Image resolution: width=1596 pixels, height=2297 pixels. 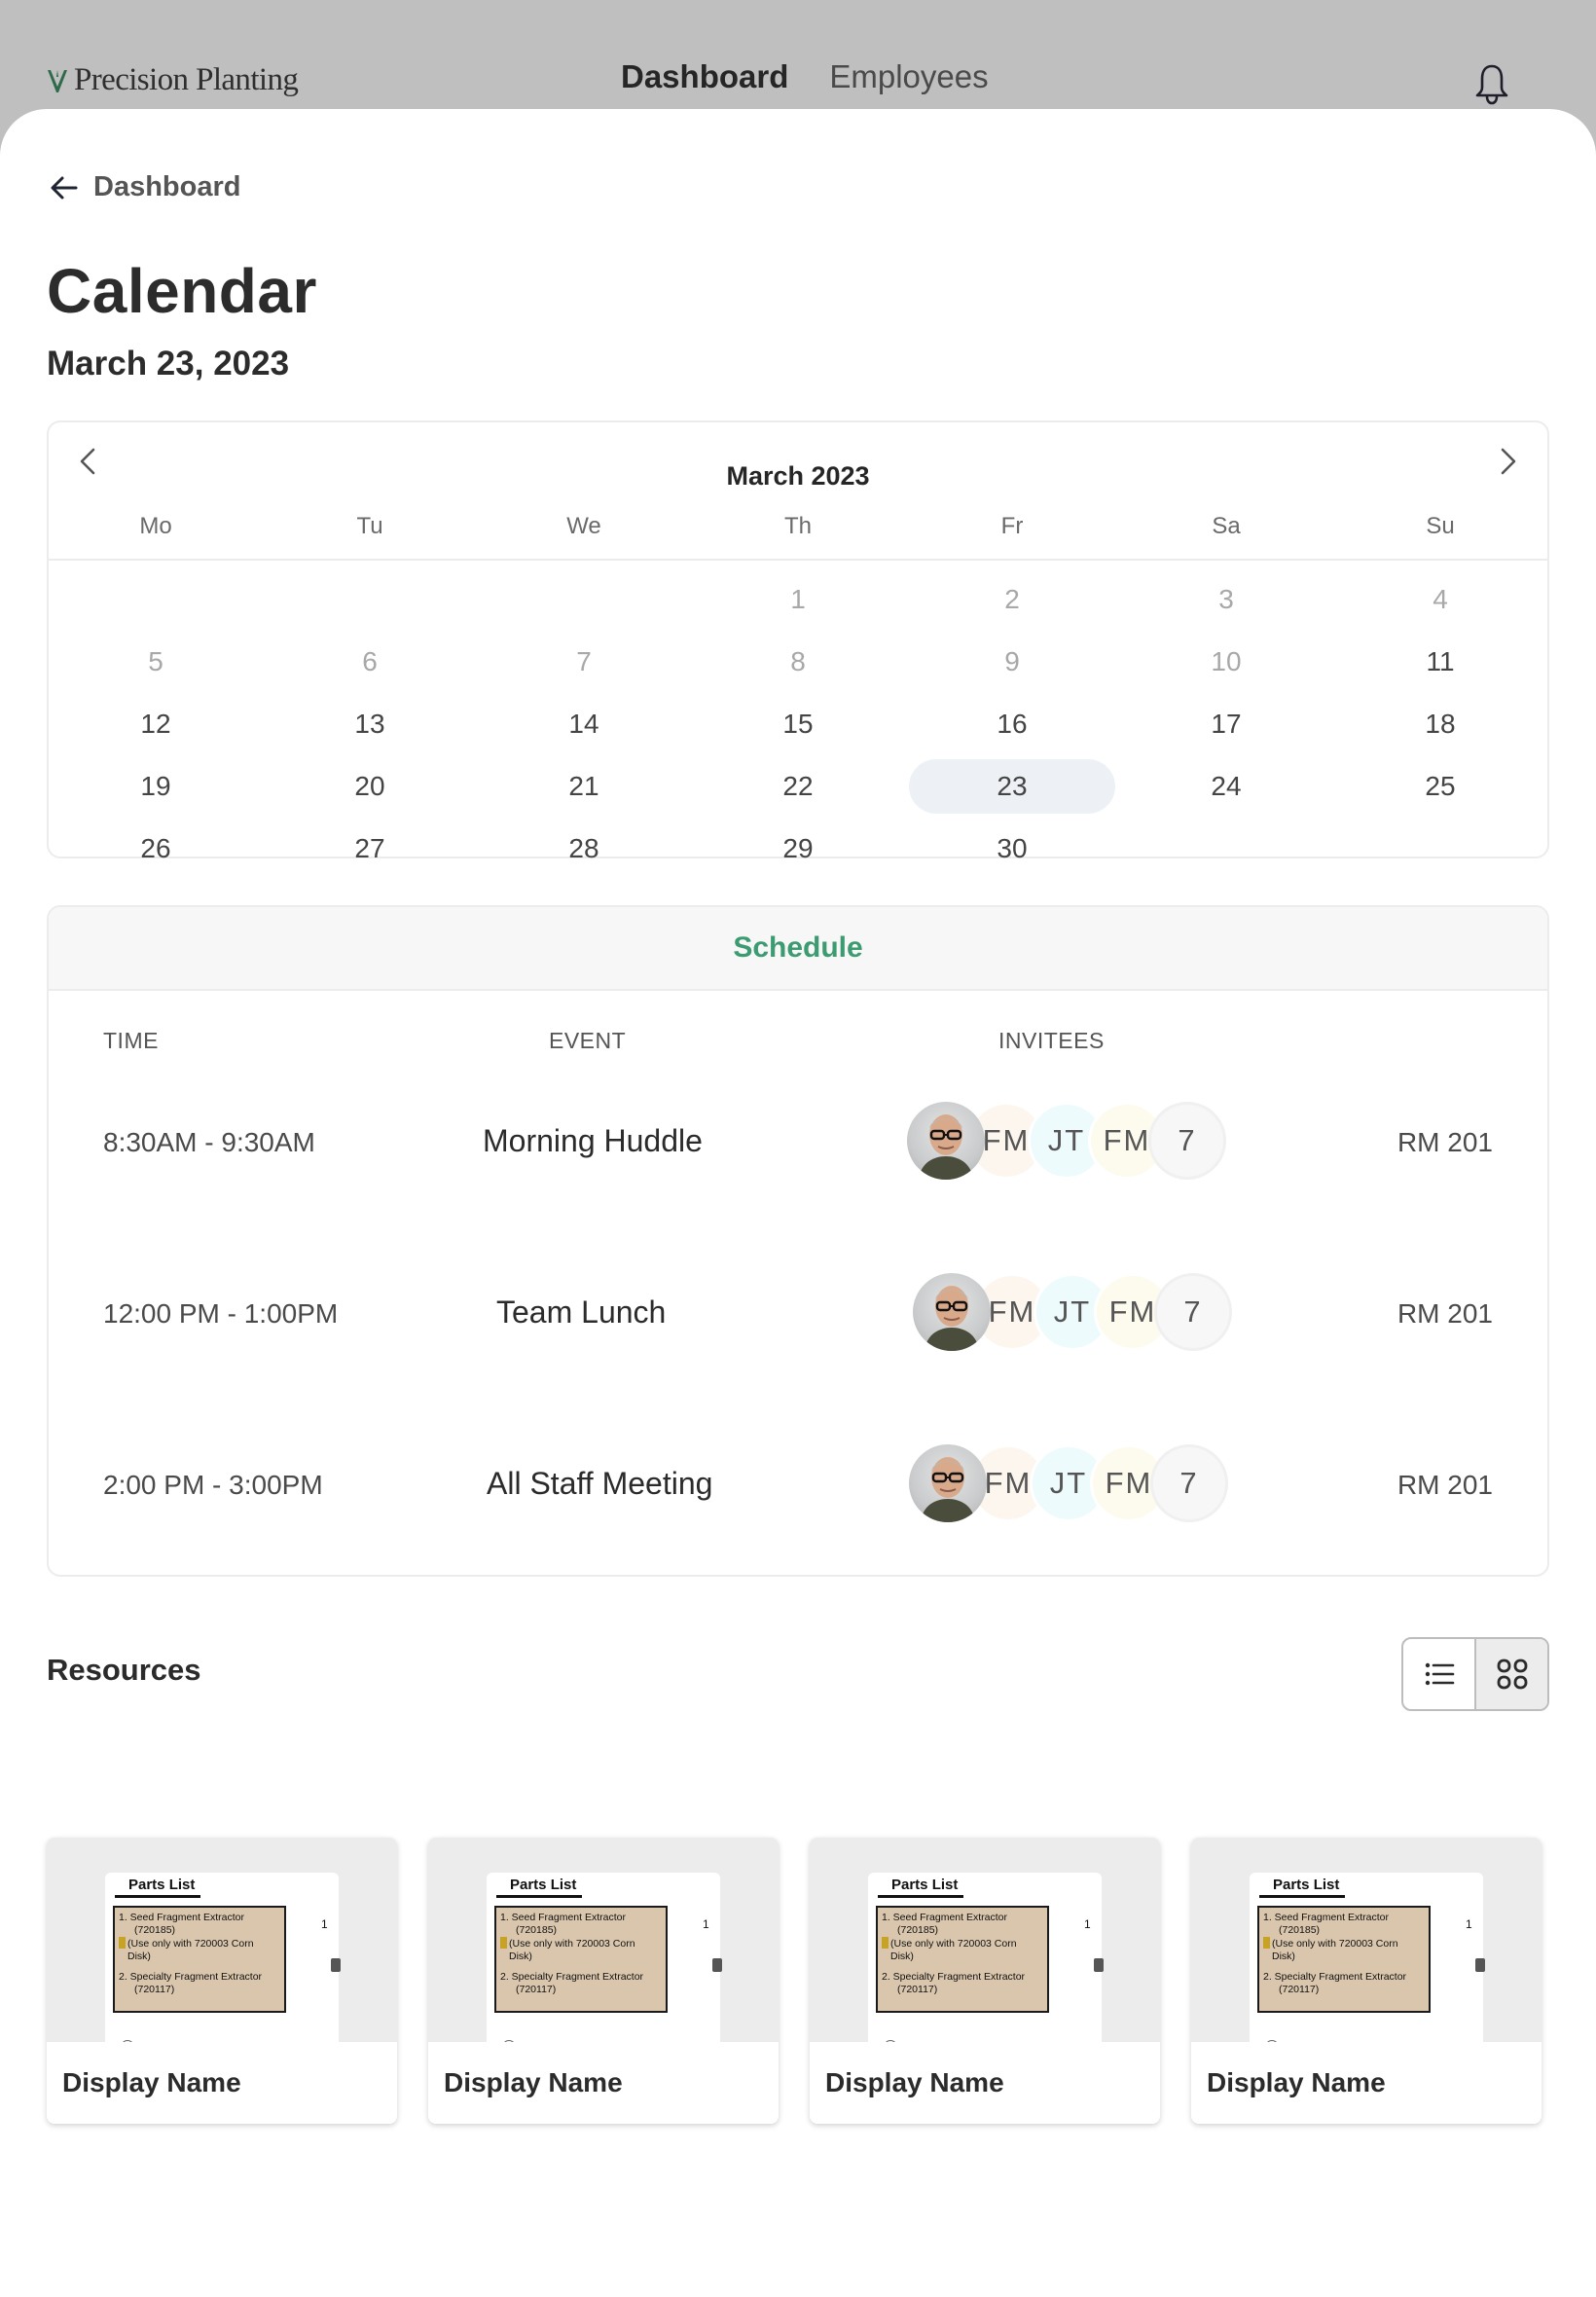 I want to click on calendar-day: 7, so click(x=584, y=662).